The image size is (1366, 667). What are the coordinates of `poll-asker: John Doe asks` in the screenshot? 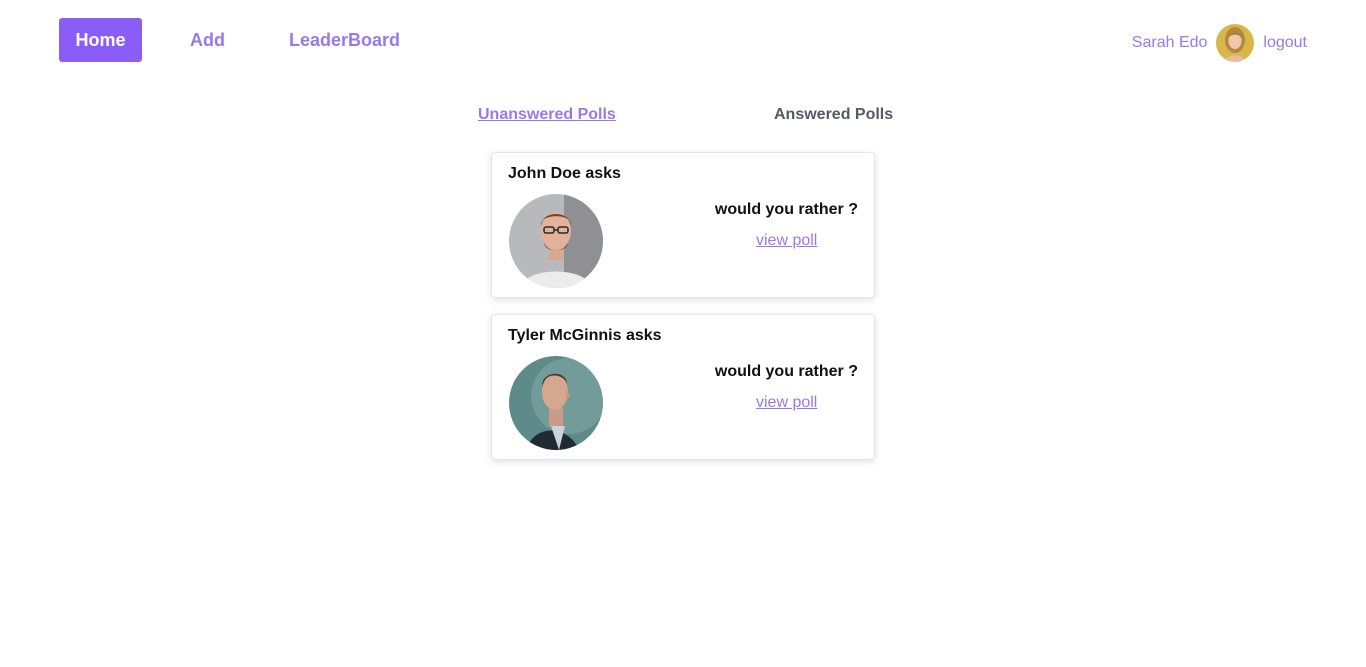 It's located at (564, 173).